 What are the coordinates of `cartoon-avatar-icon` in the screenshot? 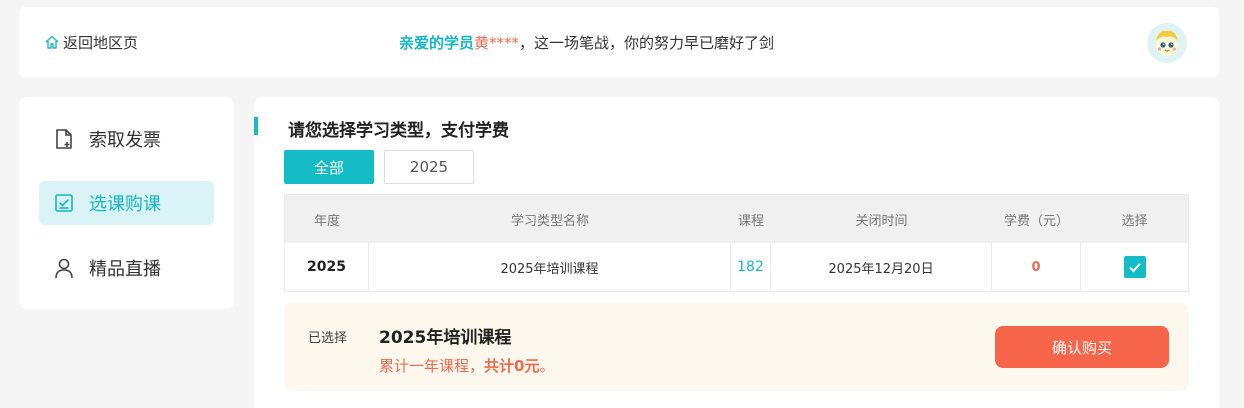 It's located at (1167, 43).